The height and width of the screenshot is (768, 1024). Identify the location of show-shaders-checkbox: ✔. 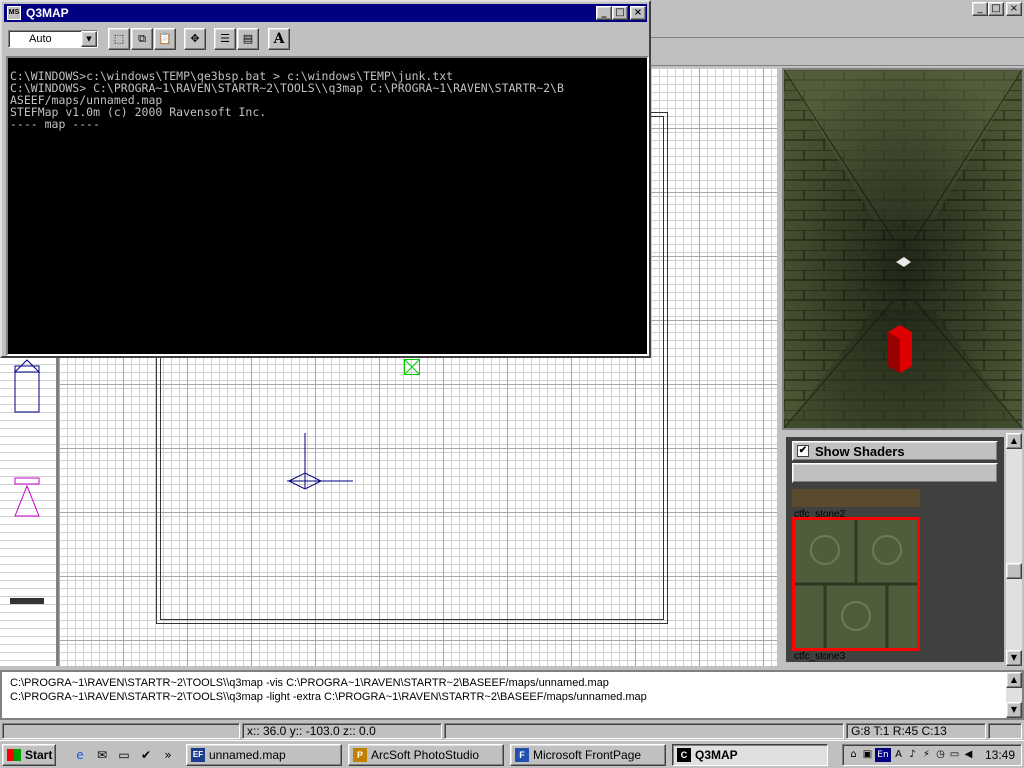
(803, 451).